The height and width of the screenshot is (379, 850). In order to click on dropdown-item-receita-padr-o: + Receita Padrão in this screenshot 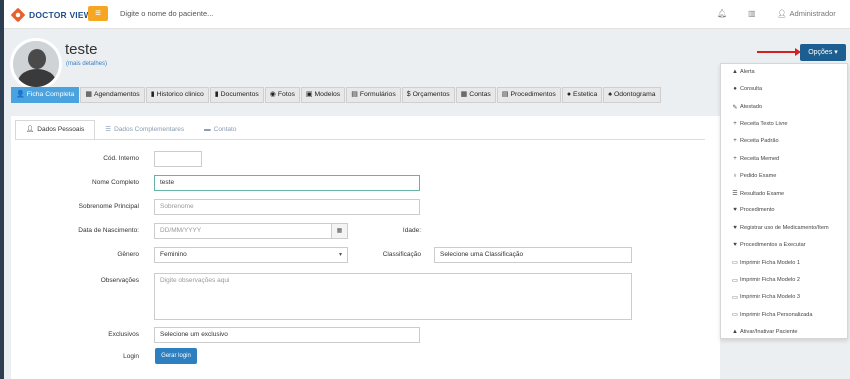, I will do `click(755, 141)`.